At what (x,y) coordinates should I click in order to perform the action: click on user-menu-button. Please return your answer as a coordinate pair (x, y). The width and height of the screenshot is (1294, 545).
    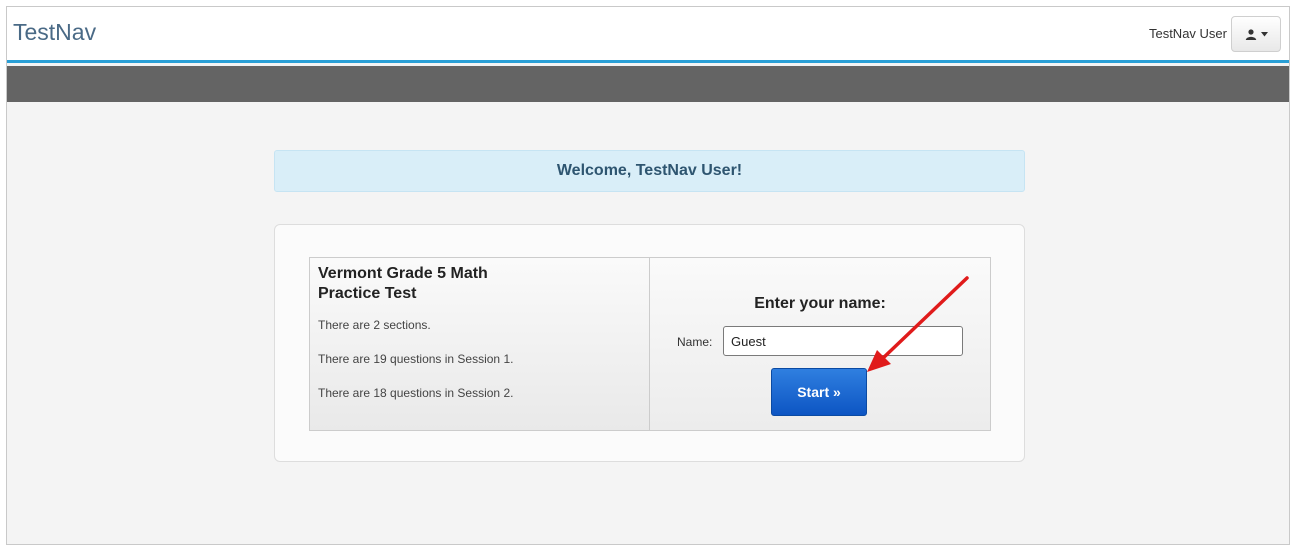
    Looking at the image, I should click on (1256, 34).